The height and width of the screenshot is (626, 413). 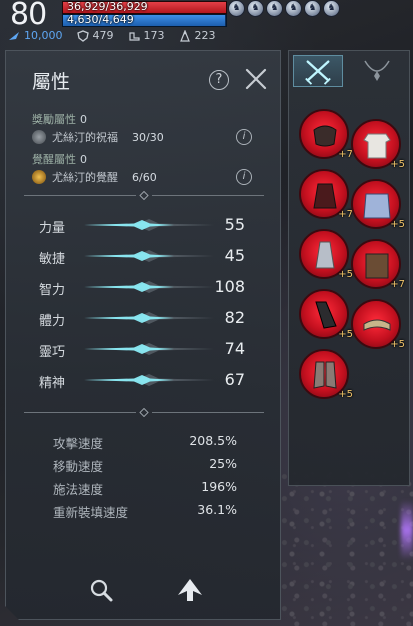 I want to click on hud-stat-row: 10,000 479 173 223, so click(x=112, y=35).